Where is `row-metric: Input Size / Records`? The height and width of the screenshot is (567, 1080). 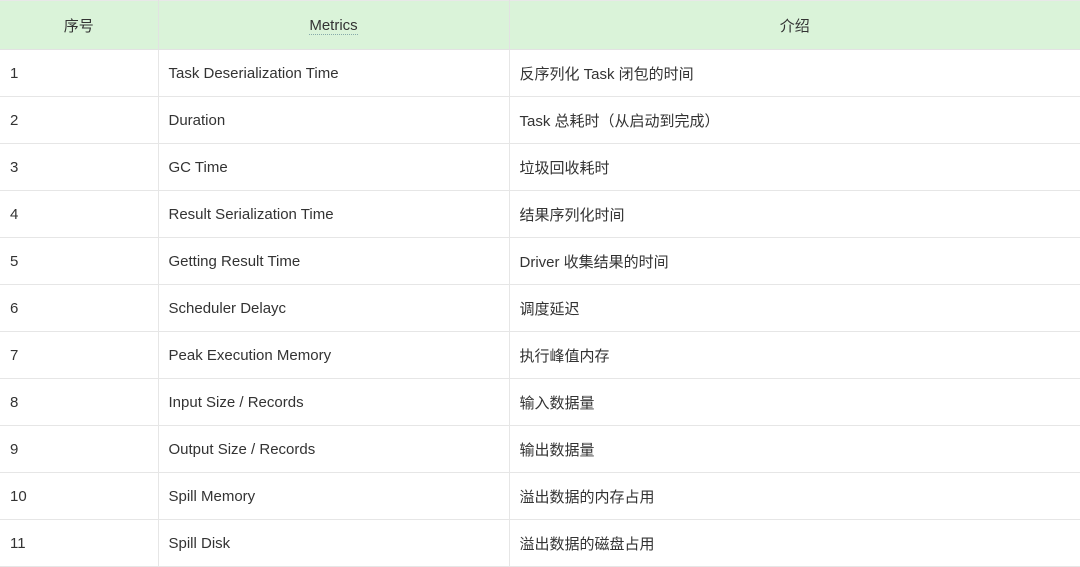 row-metric: Input Size / Records is located at coordinates (333, 402).